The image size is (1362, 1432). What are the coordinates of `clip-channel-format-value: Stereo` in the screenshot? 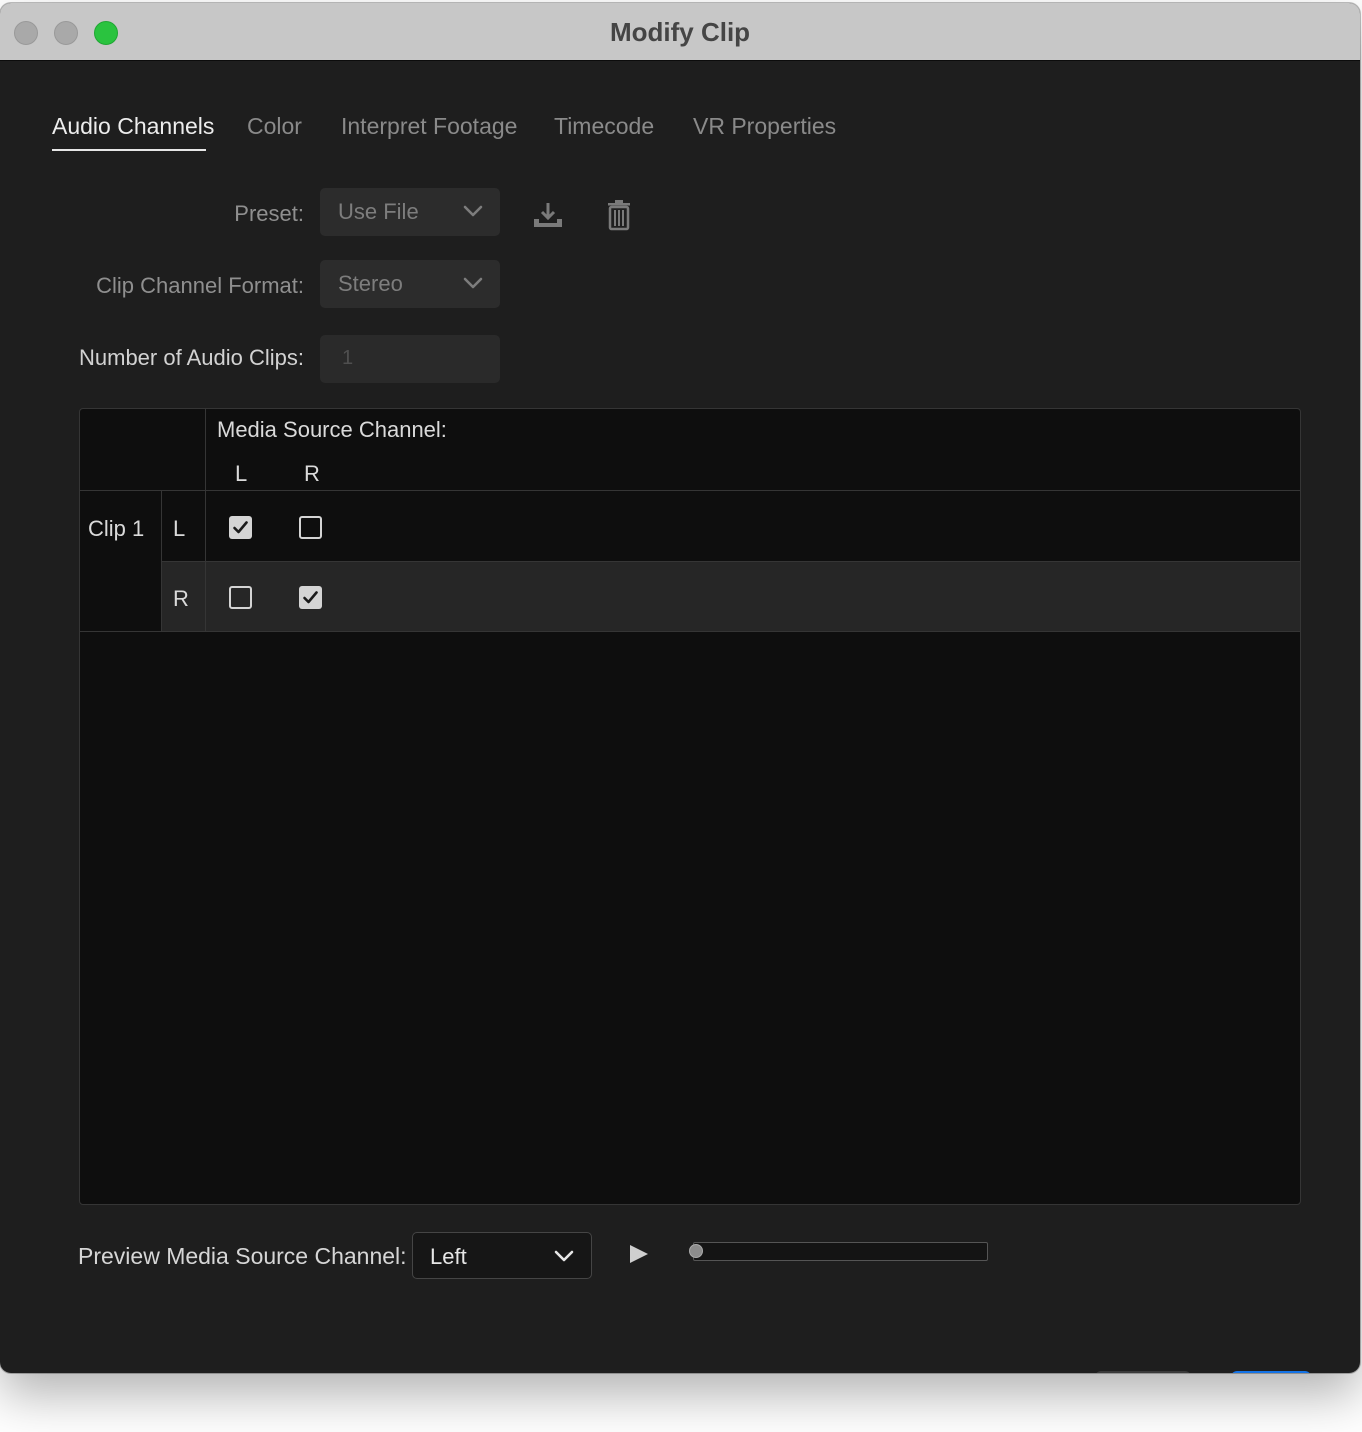 It's located at (370, 283).